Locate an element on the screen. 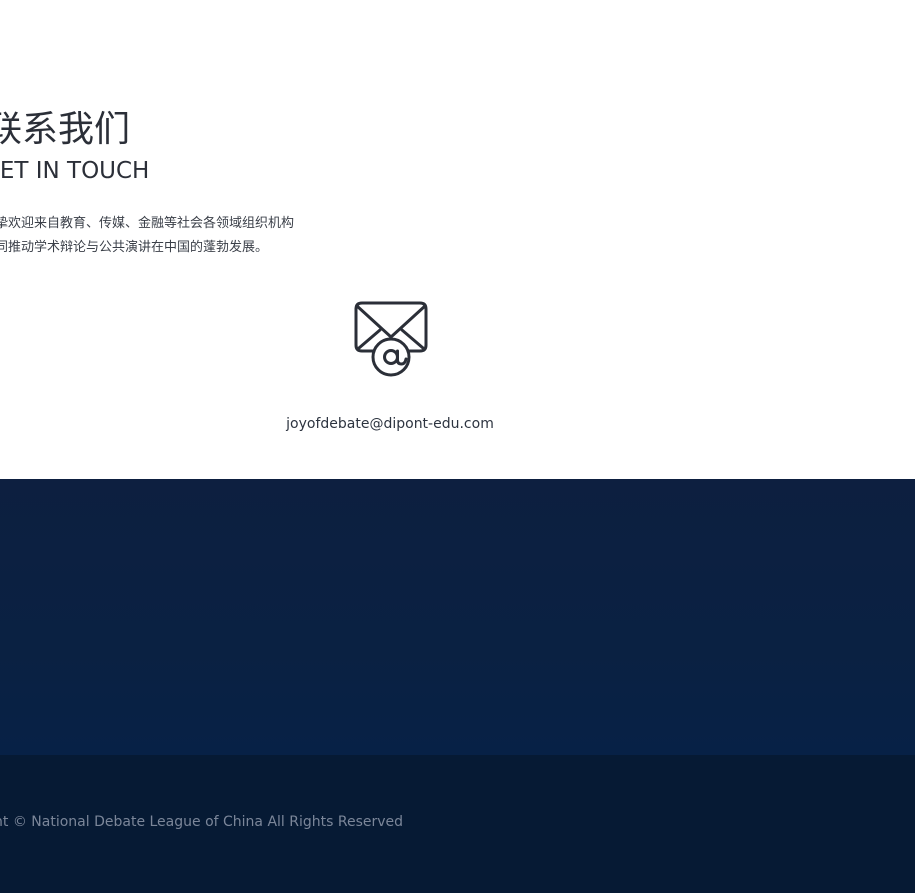  contact-heading-en: GET IN TOUCH is located at coordinates (75, 171).